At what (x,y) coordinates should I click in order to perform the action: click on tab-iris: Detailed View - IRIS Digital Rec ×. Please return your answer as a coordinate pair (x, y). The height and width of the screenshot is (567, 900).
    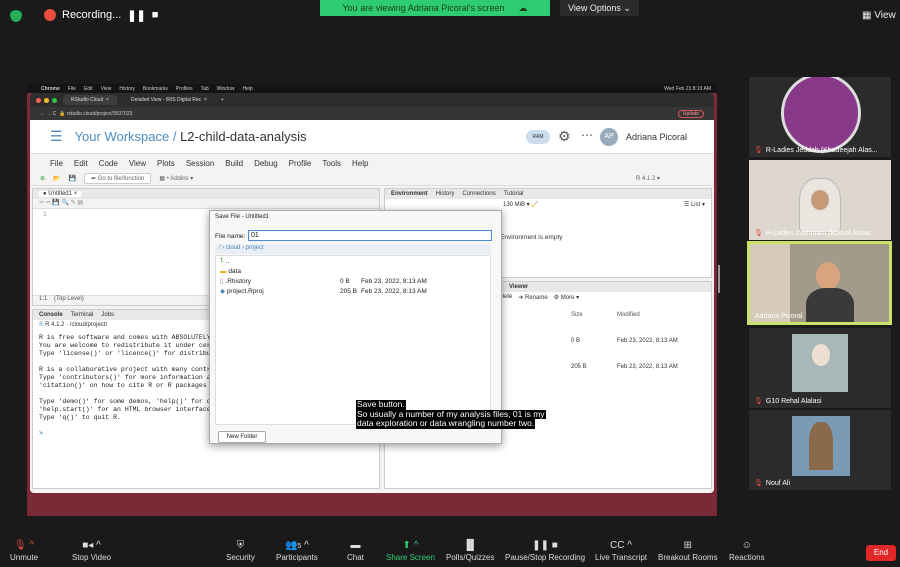
    Looking at the image, I should click on (168, 100).